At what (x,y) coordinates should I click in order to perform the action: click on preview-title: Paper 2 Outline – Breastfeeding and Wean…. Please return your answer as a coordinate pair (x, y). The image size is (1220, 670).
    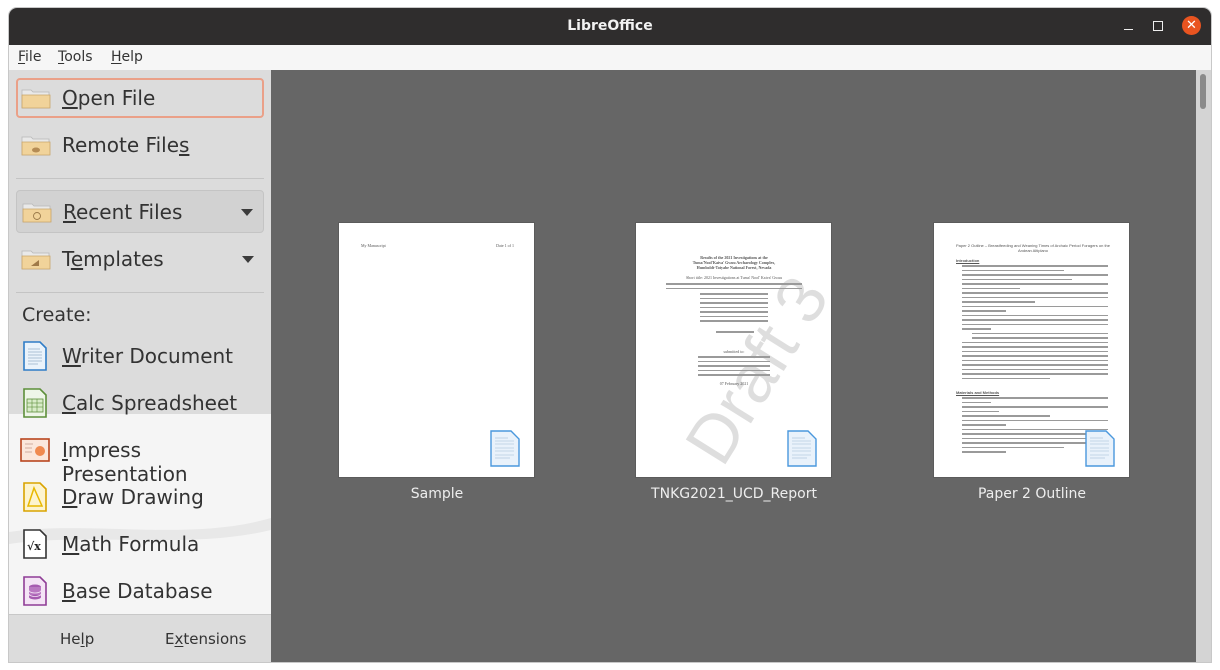
    Looking at the image, I should click on (1032, 248).